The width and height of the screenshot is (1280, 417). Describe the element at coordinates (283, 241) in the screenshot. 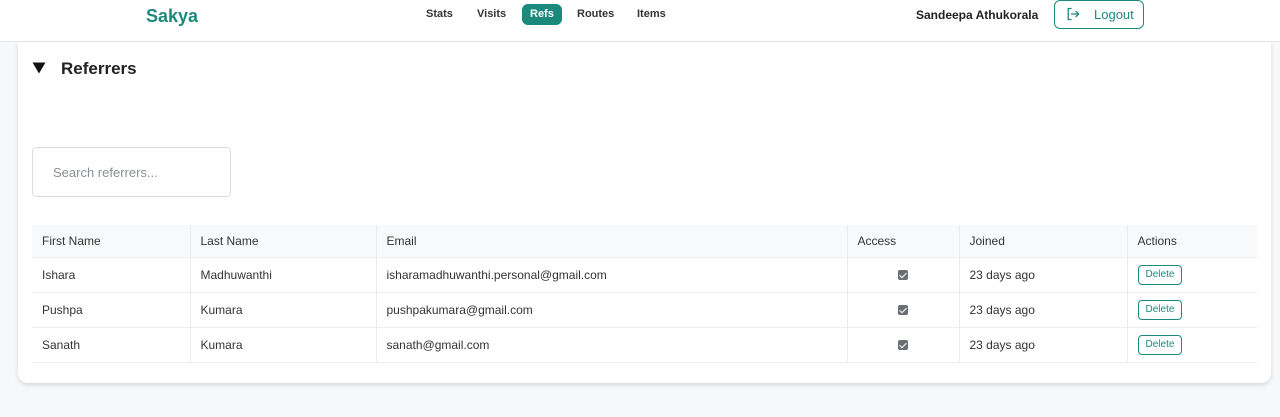

I see `column-header-last-name: Last Name` at that location.